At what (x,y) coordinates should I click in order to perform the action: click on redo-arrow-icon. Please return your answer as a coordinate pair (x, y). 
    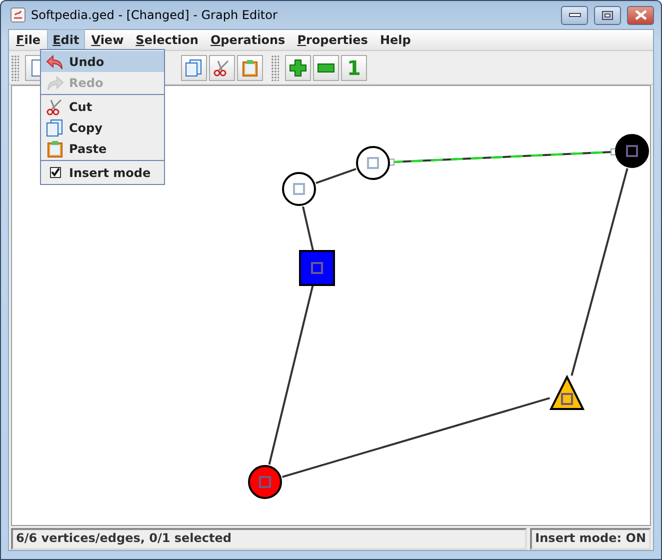
    Looking at the image, I should click on (55, 82).